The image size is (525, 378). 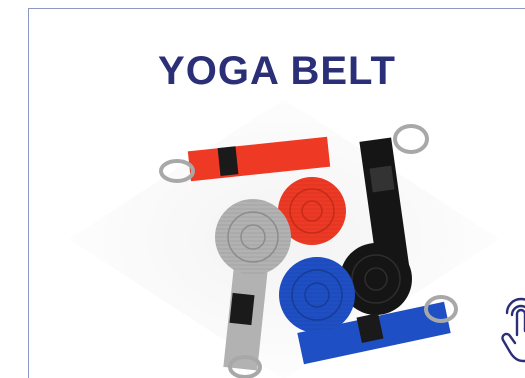 I want to click on product-title: YOGA BELT, so click(x=277, y=71).